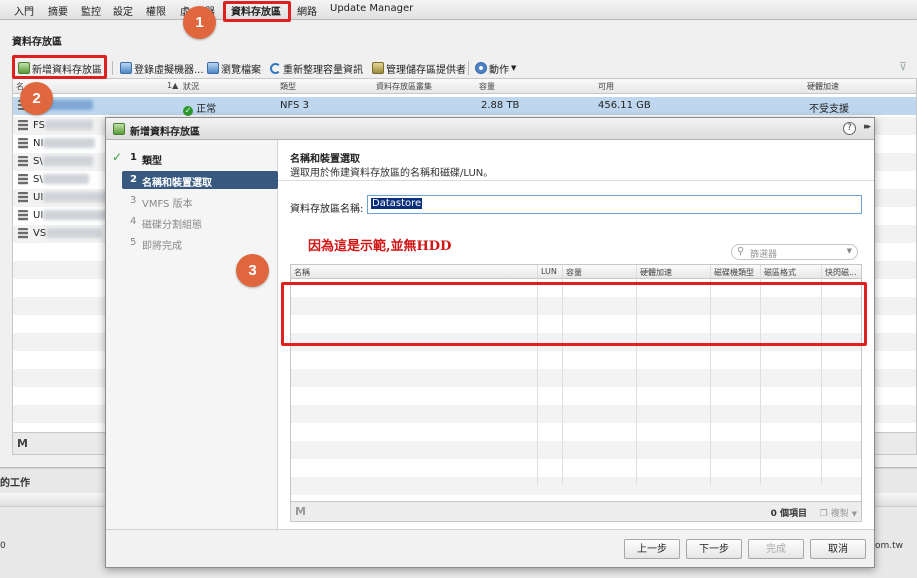 This screenshot has height=578, width=917. What do you see at coordinates (849, 128) in the screenshot?
I see `help-icon: ?` at bounding box center [849, 128].